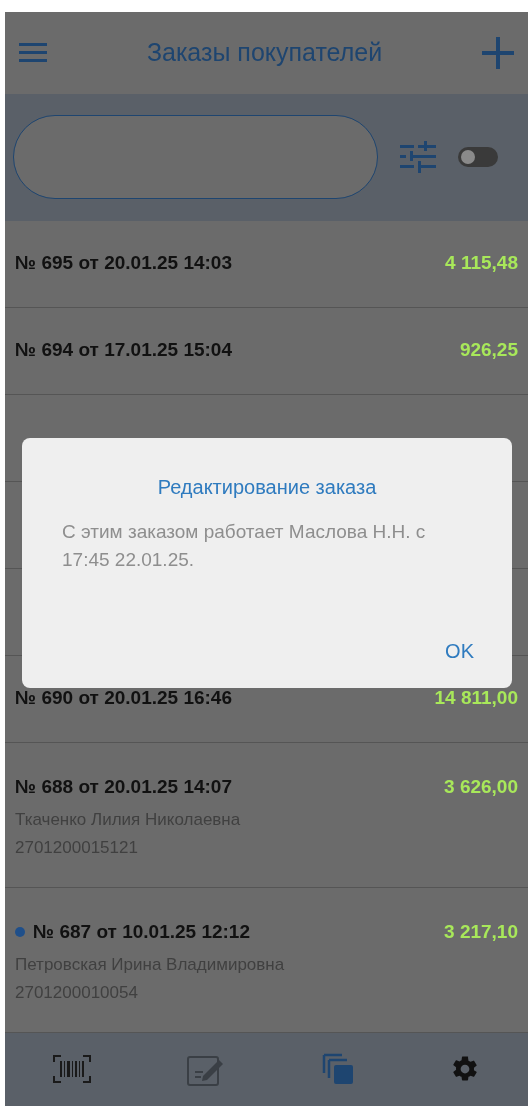 The image size is (528, 1106). What do you see at coordinates (72, 1069) in the screenshot?
I see `barcode-scan-icon` at bounding box center [72, 1069].